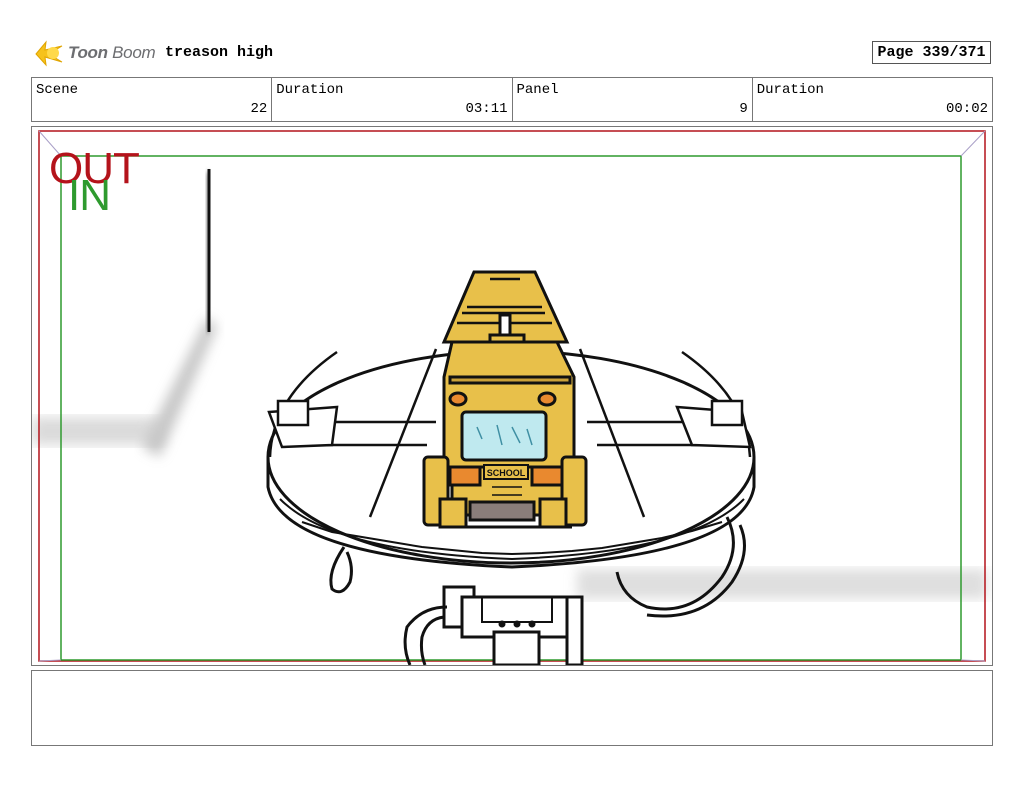  What do you see at coordinates (633, 99) in the screenshot?
I see `panel-cell: Panel 9` at bounding box center [633, 99].